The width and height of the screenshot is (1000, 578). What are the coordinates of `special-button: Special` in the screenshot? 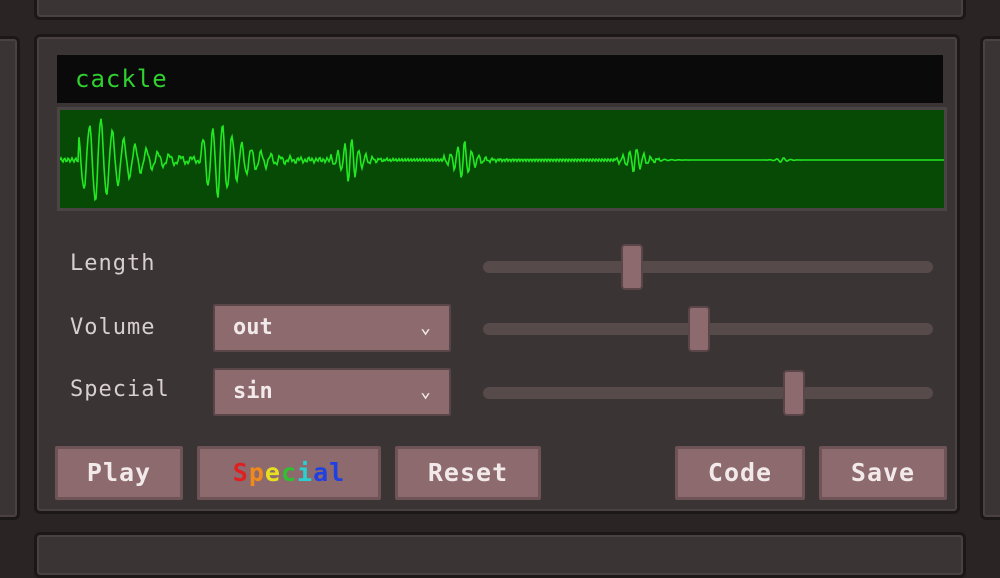 It's located at (289, 473).